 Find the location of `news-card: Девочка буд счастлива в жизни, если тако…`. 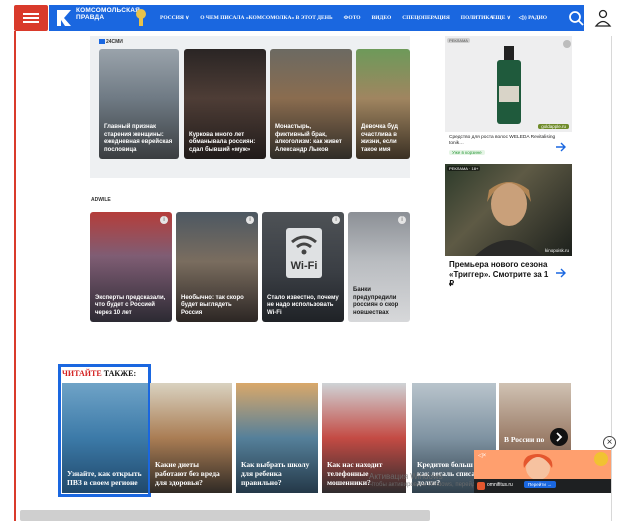

news-card: Девочка буд счастлива в жизни, если тако… is located at coordinates (383, 104).